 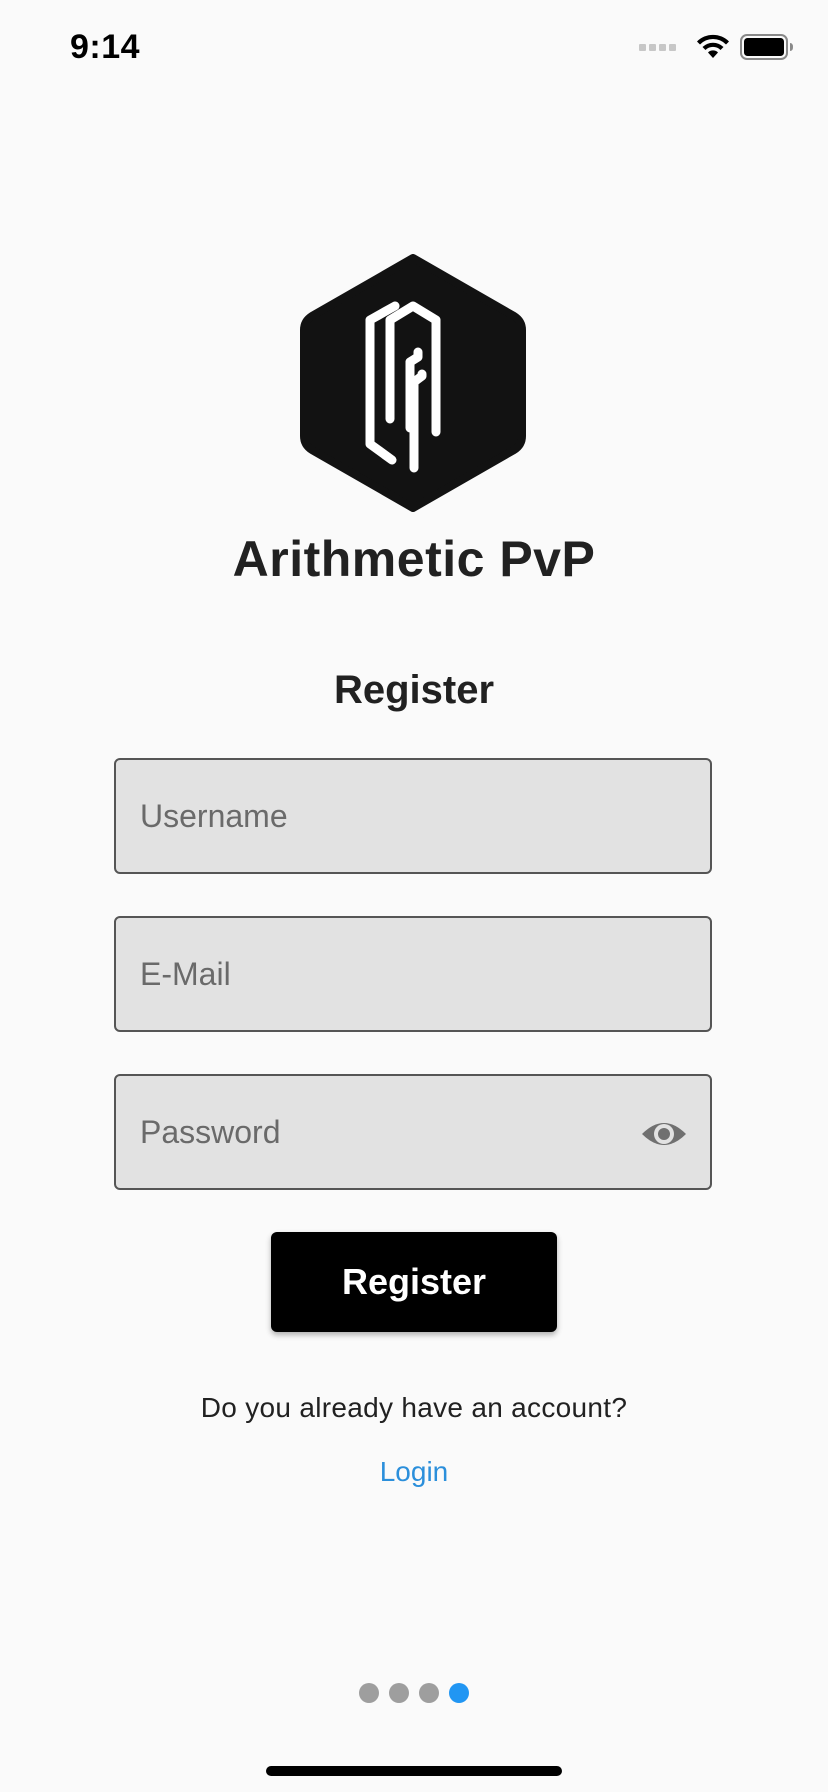 What do you see at coordinates (414, 1282) in the screenshot?
I see `register-button: Register` at bounding box center [414, 1282].